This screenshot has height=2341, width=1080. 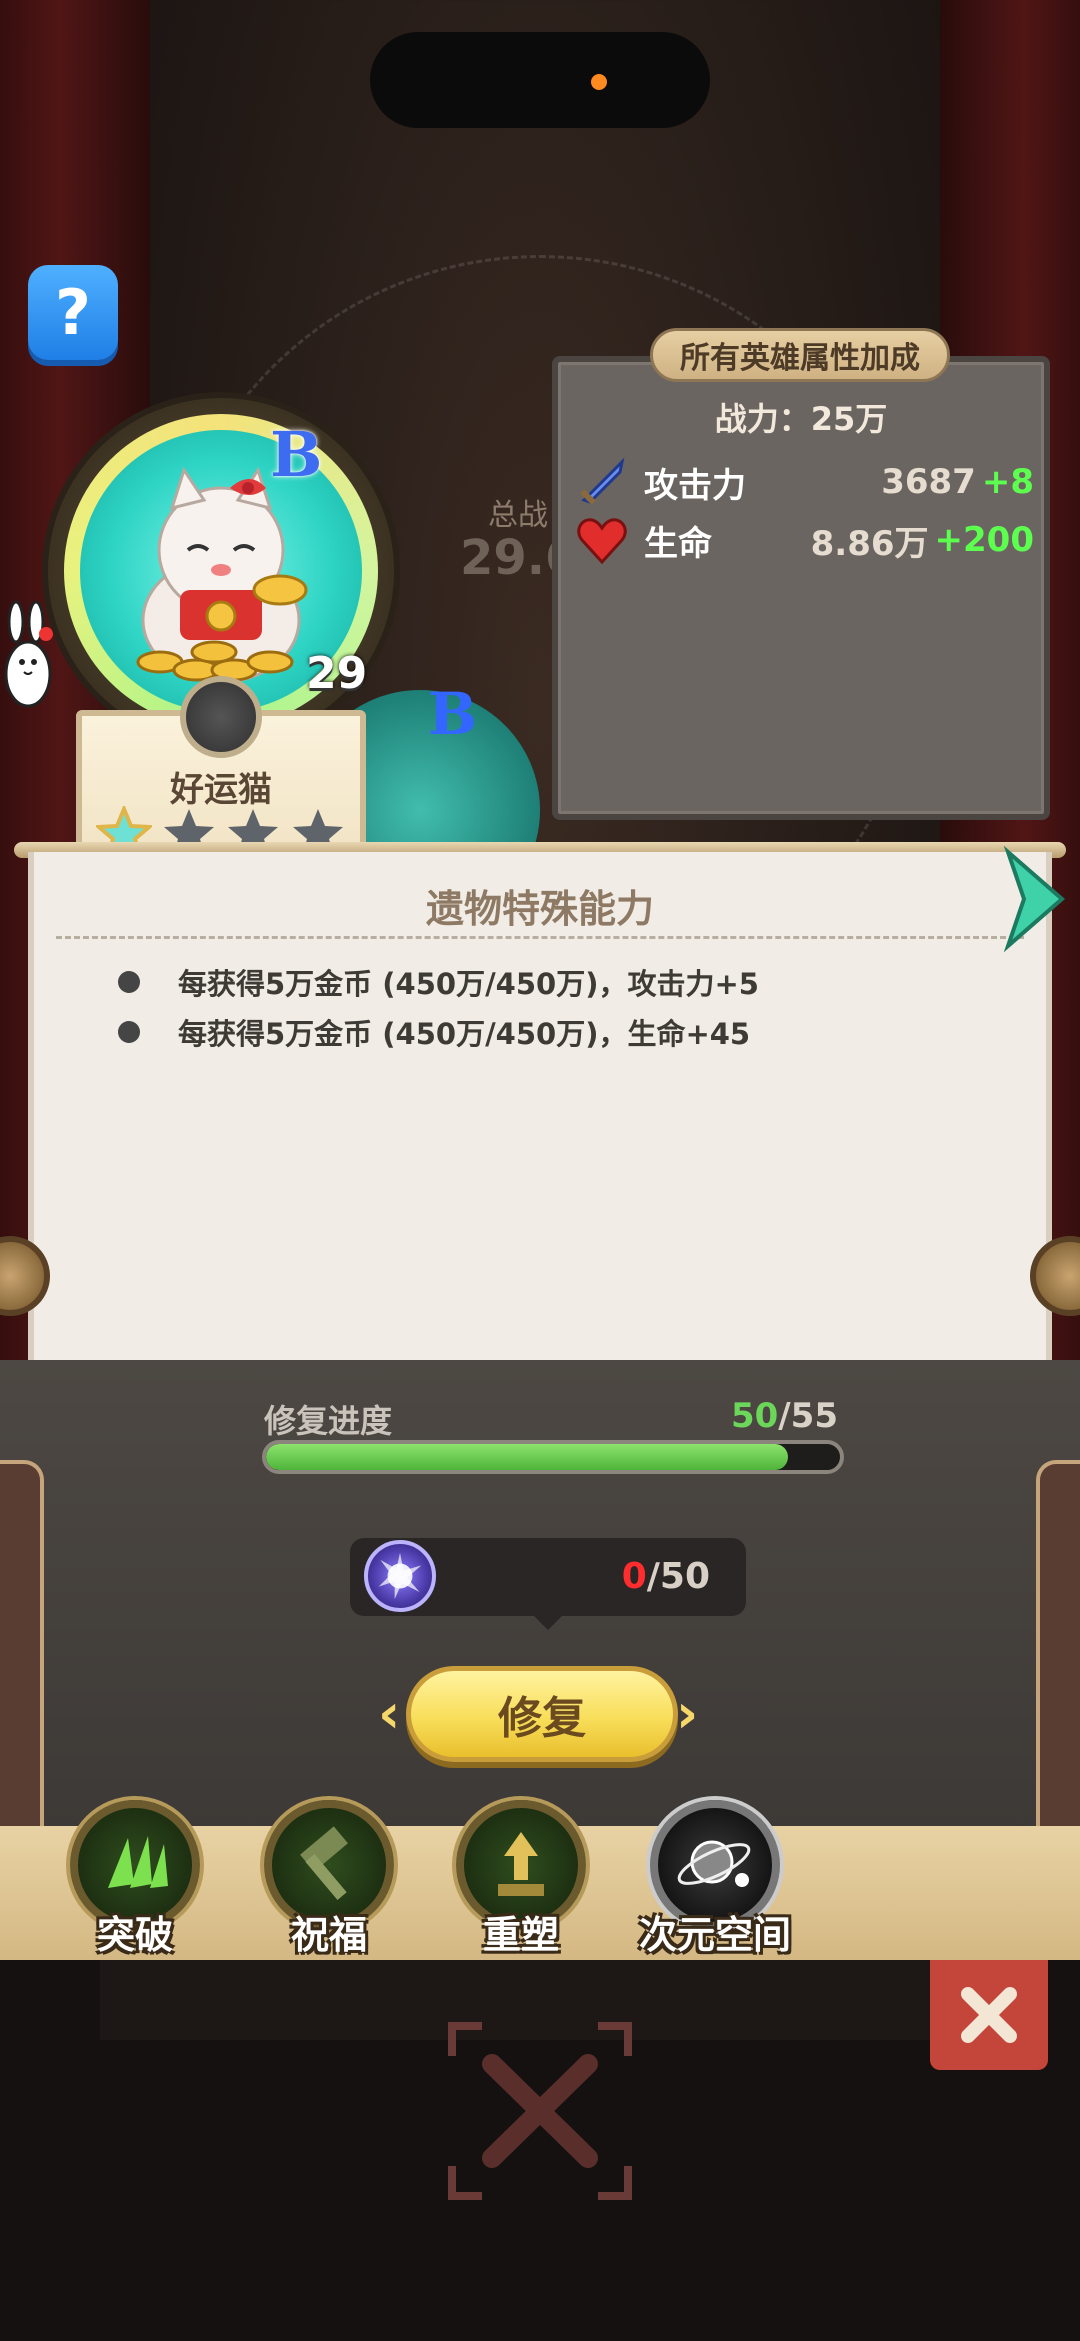 I want to click on stat-row-hp: 生命 8.86万 +200, so click(x=804, y=540).